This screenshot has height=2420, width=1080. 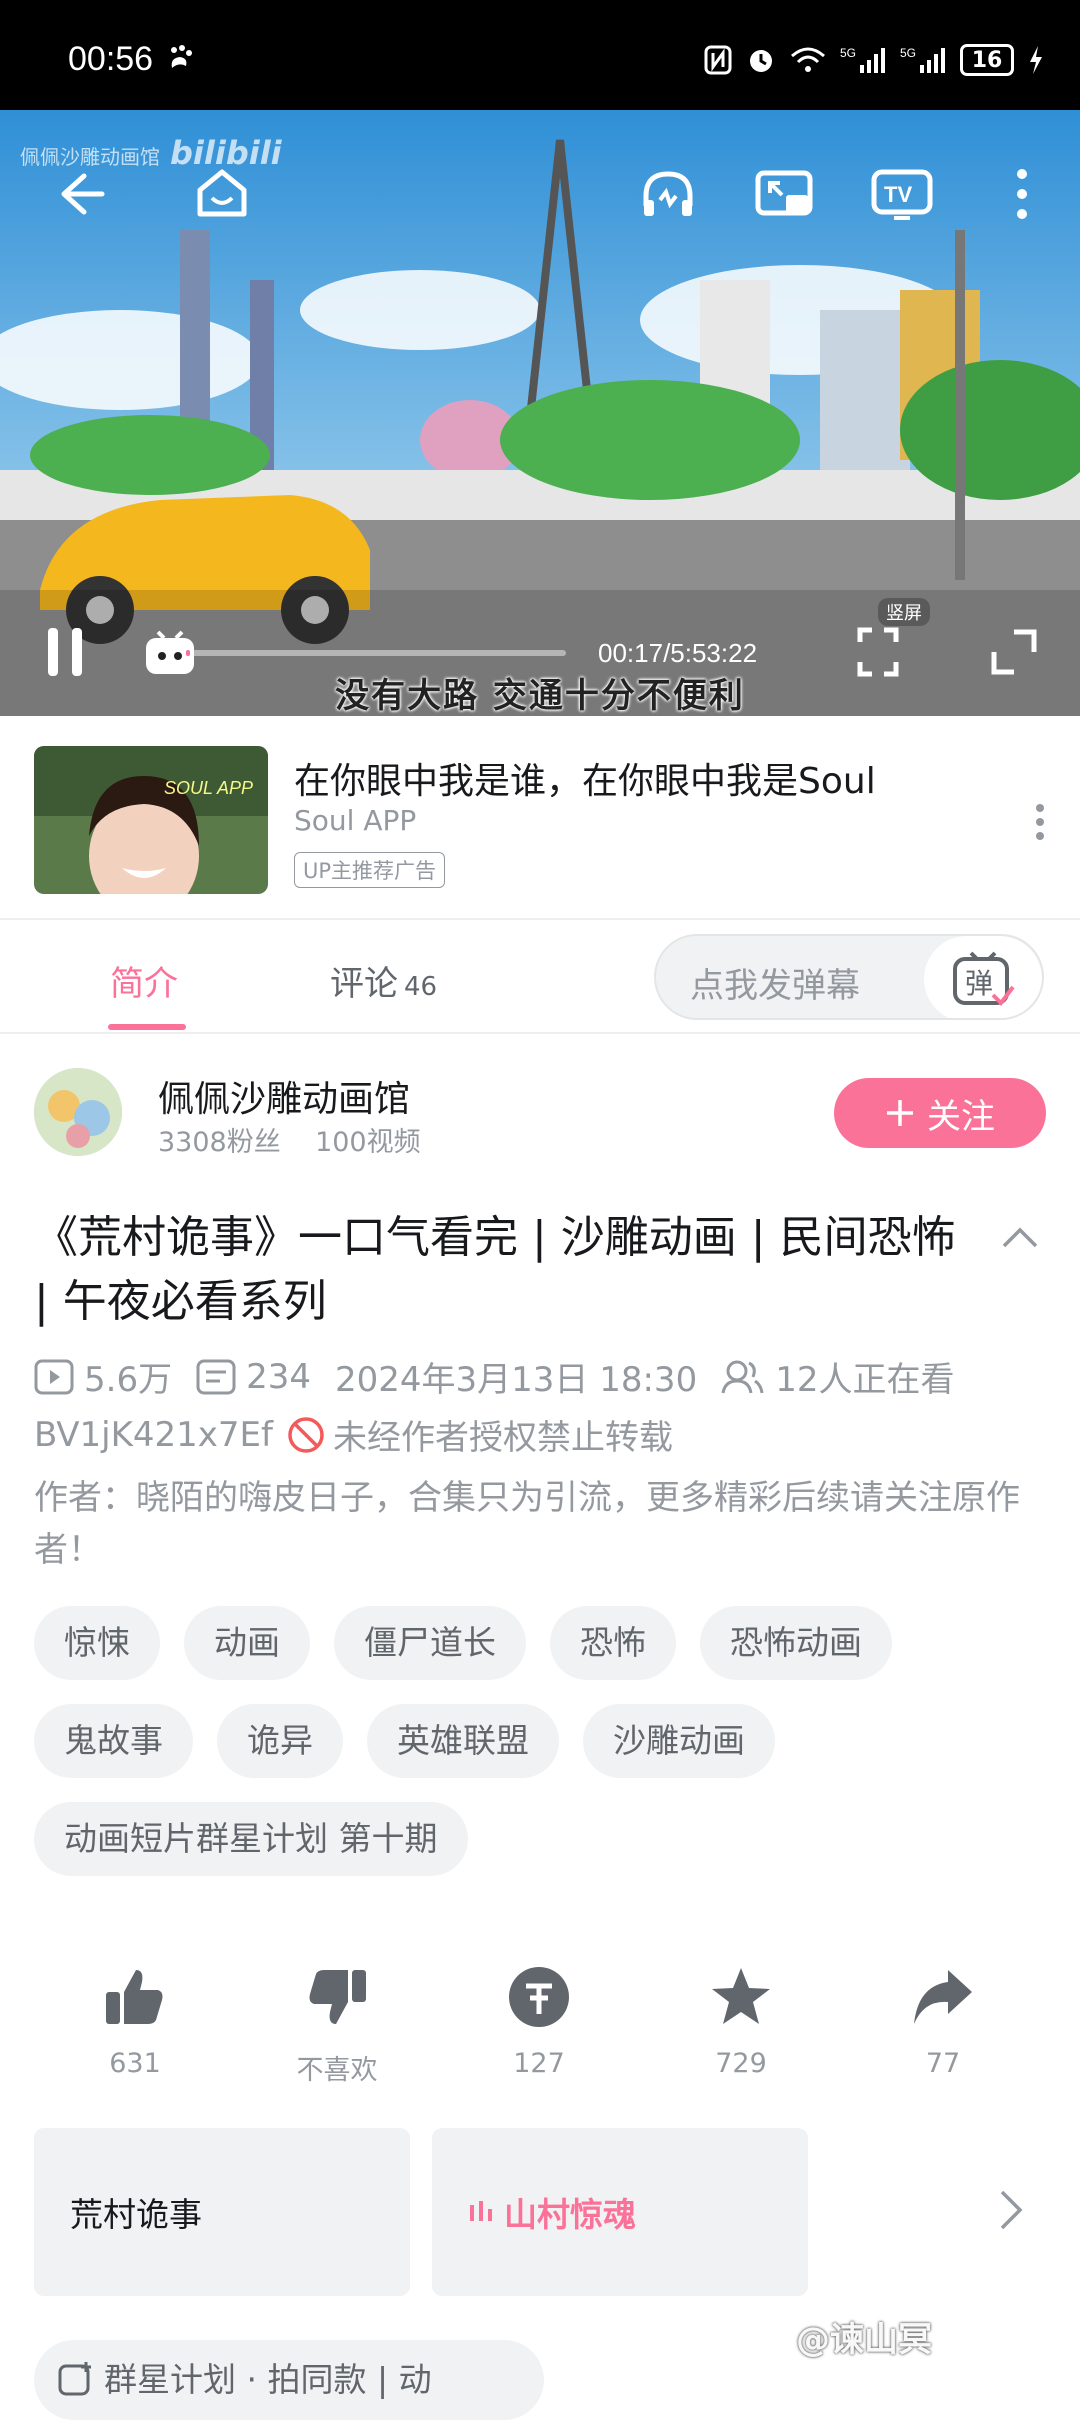 What do you see at coordinates (620, 2212) in the screenshot?
I see `series-item-2: 山村惊魂` at bounding box center [620, 2212].